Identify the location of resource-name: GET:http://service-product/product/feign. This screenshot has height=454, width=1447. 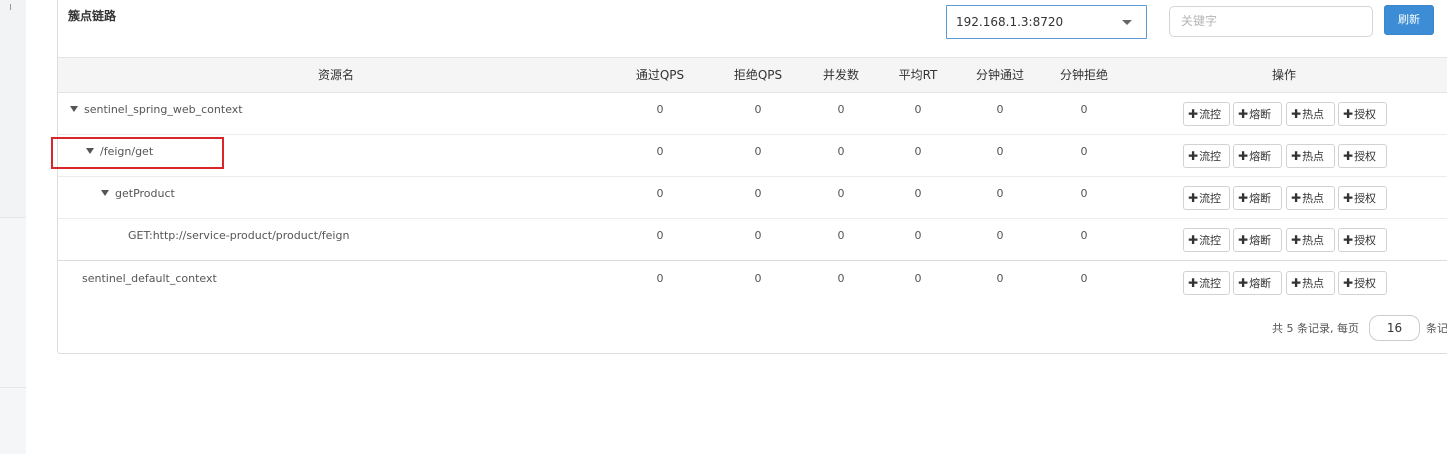
(239, 235).